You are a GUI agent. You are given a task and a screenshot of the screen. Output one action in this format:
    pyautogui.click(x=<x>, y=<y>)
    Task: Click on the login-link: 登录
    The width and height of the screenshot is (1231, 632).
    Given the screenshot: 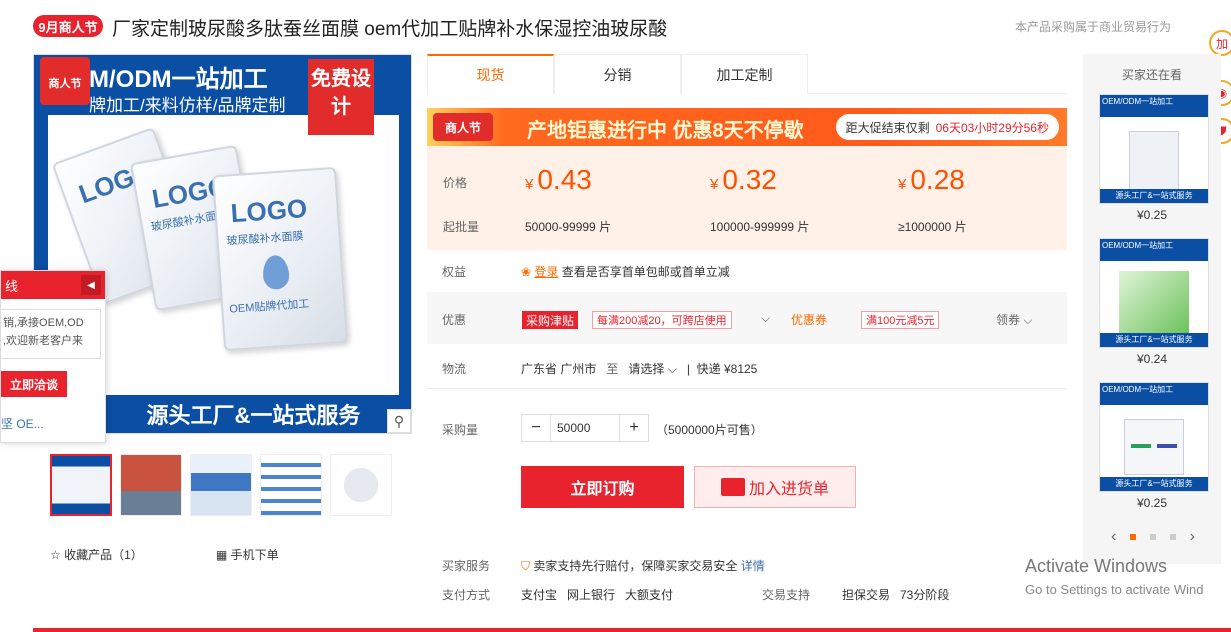 What is the action you would take?
    pyautogui.click(x=546, y=272)
    